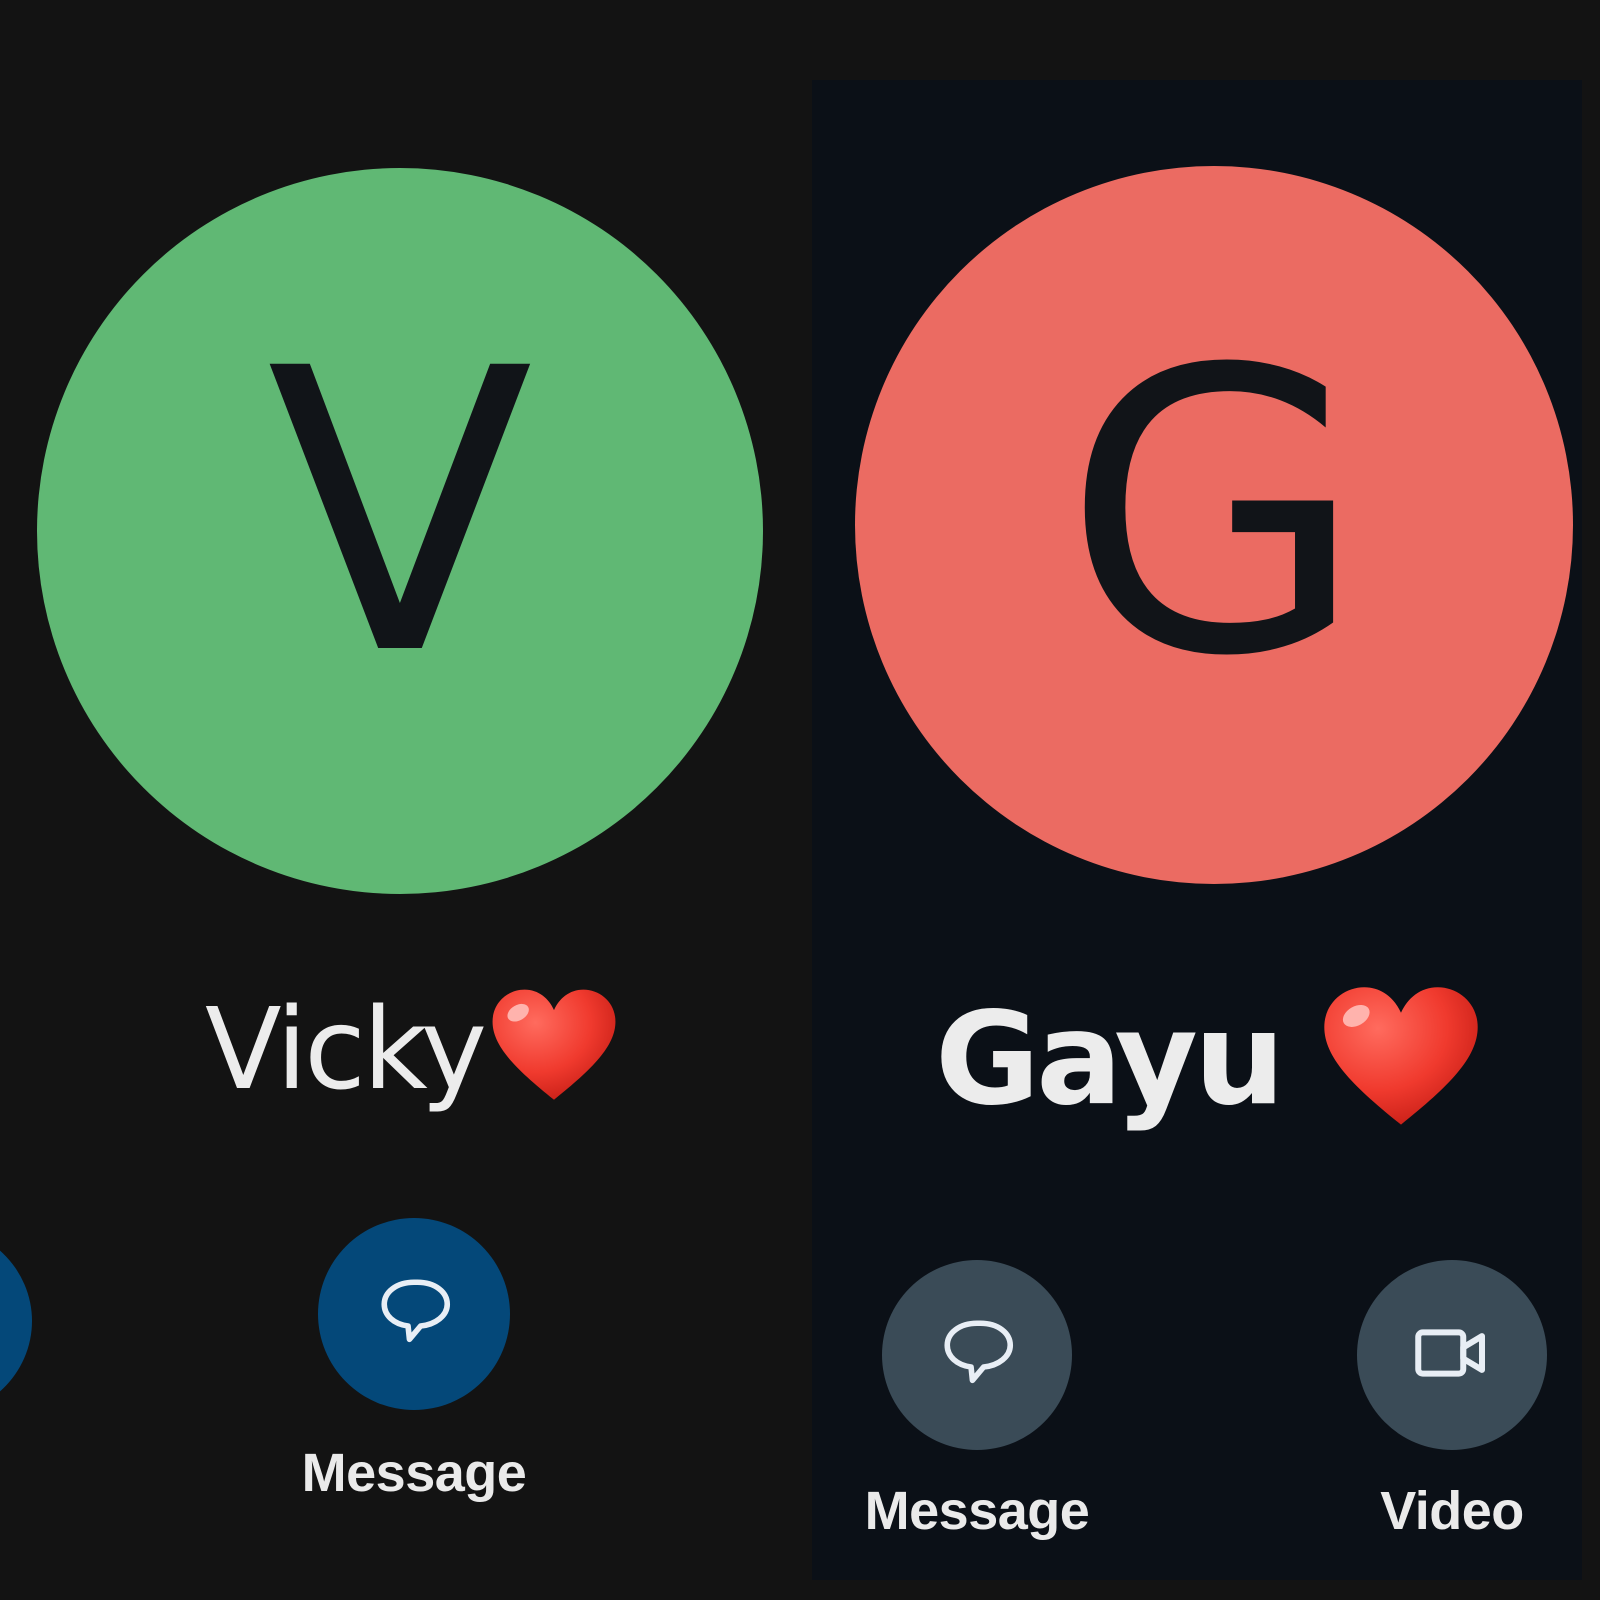 This screenshot has width=1600, height=1600. Describe the element at coordinates (414, 1473) in the screenshot. I see `message-label-vicky: Message` at that location.